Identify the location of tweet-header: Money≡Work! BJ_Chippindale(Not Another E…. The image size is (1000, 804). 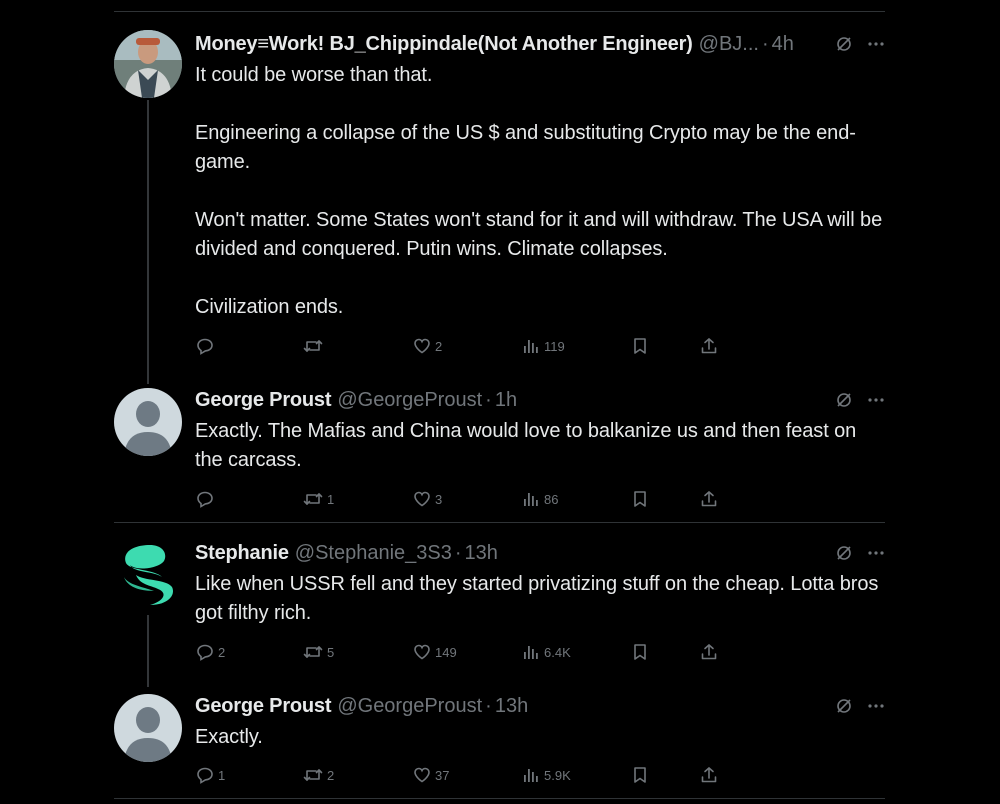
(540, 44).